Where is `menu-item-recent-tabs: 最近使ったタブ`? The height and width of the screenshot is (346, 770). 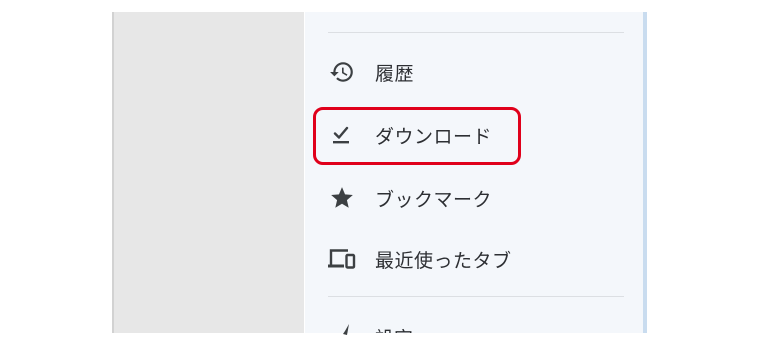 menu-item-recent-tabs: 最近使ったタブ is located at coordinates (474, 259).